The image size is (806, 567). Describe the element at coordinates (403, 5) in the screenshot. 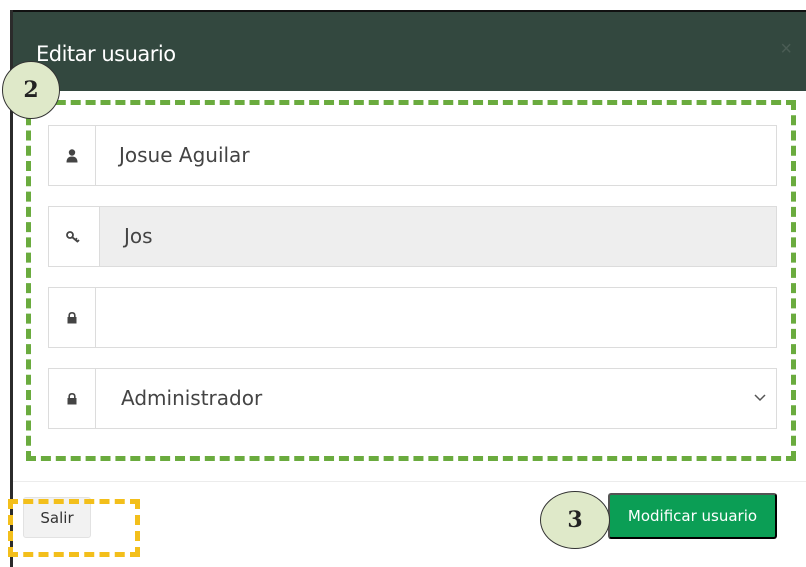

I see `top-strip` at that location.